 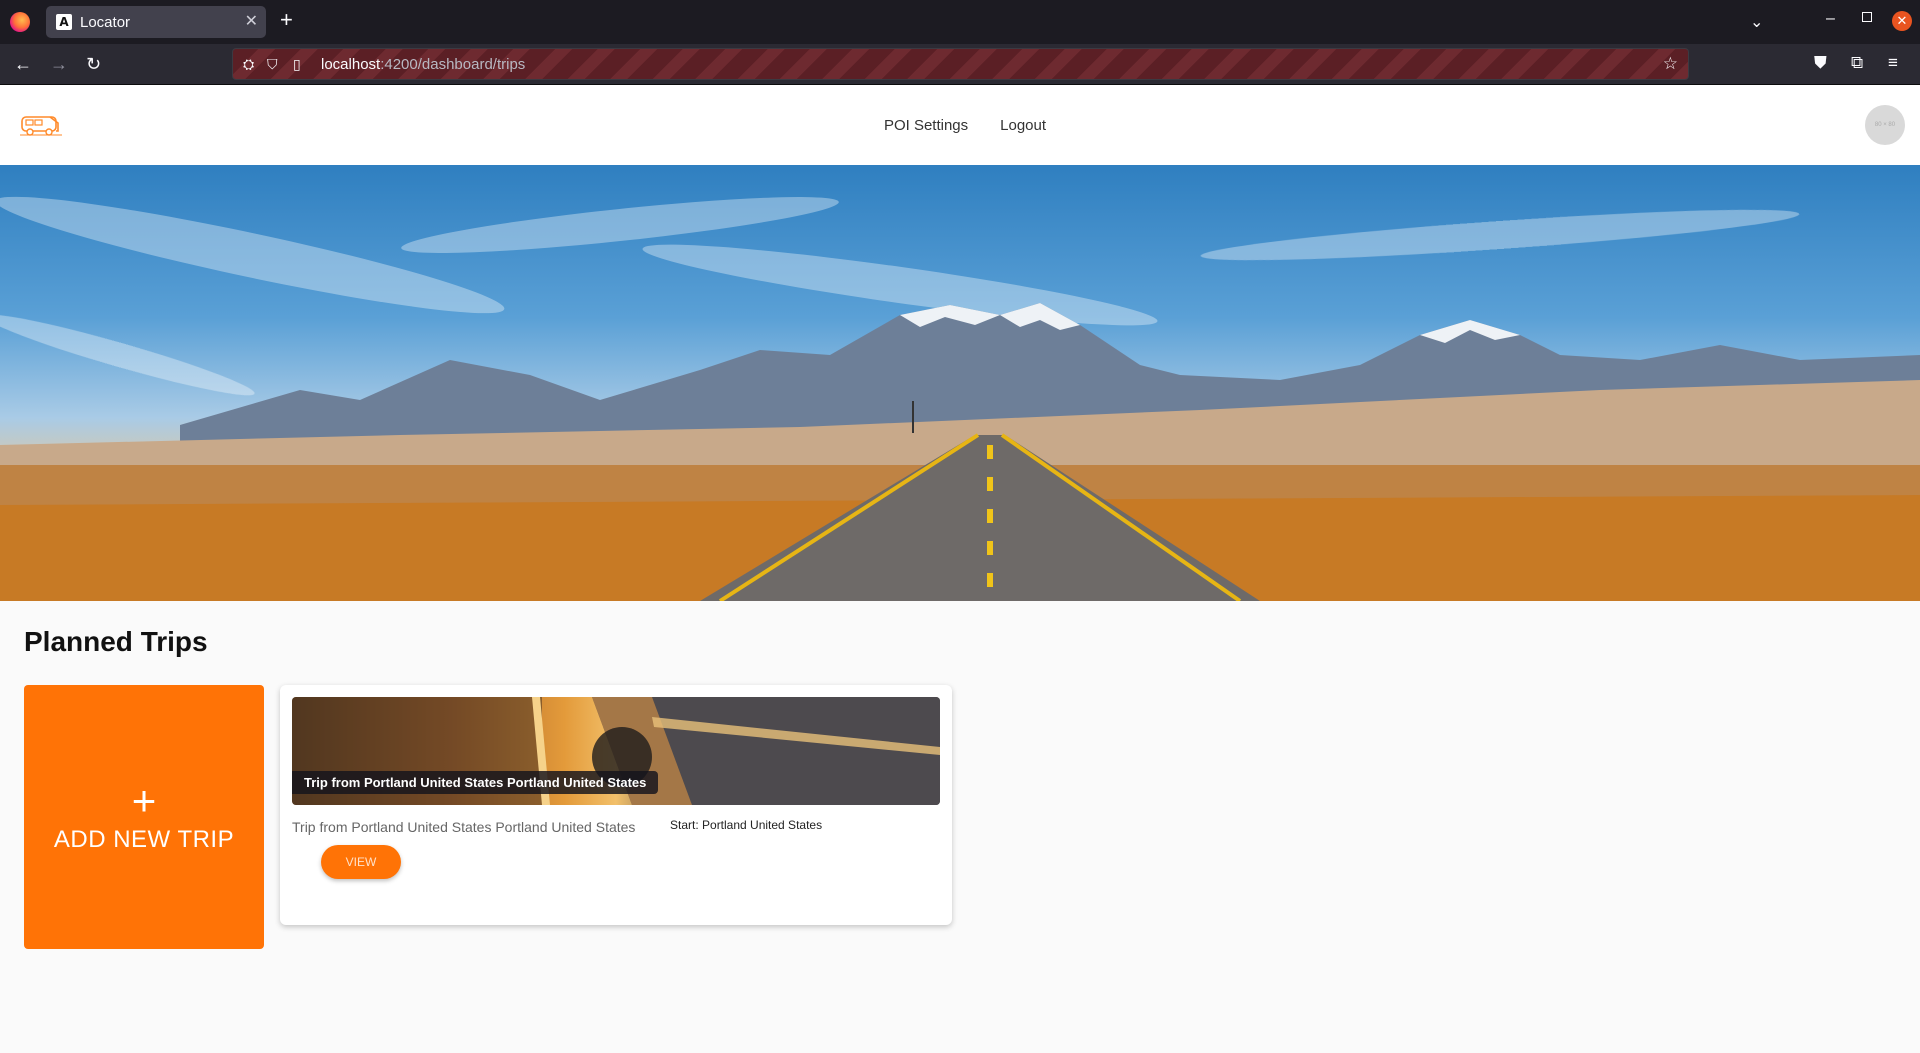 What do you see at coordinates (1670, 64) in the screenshot?
I see `star-icon: ☆` at bounding box center [1670, 64].